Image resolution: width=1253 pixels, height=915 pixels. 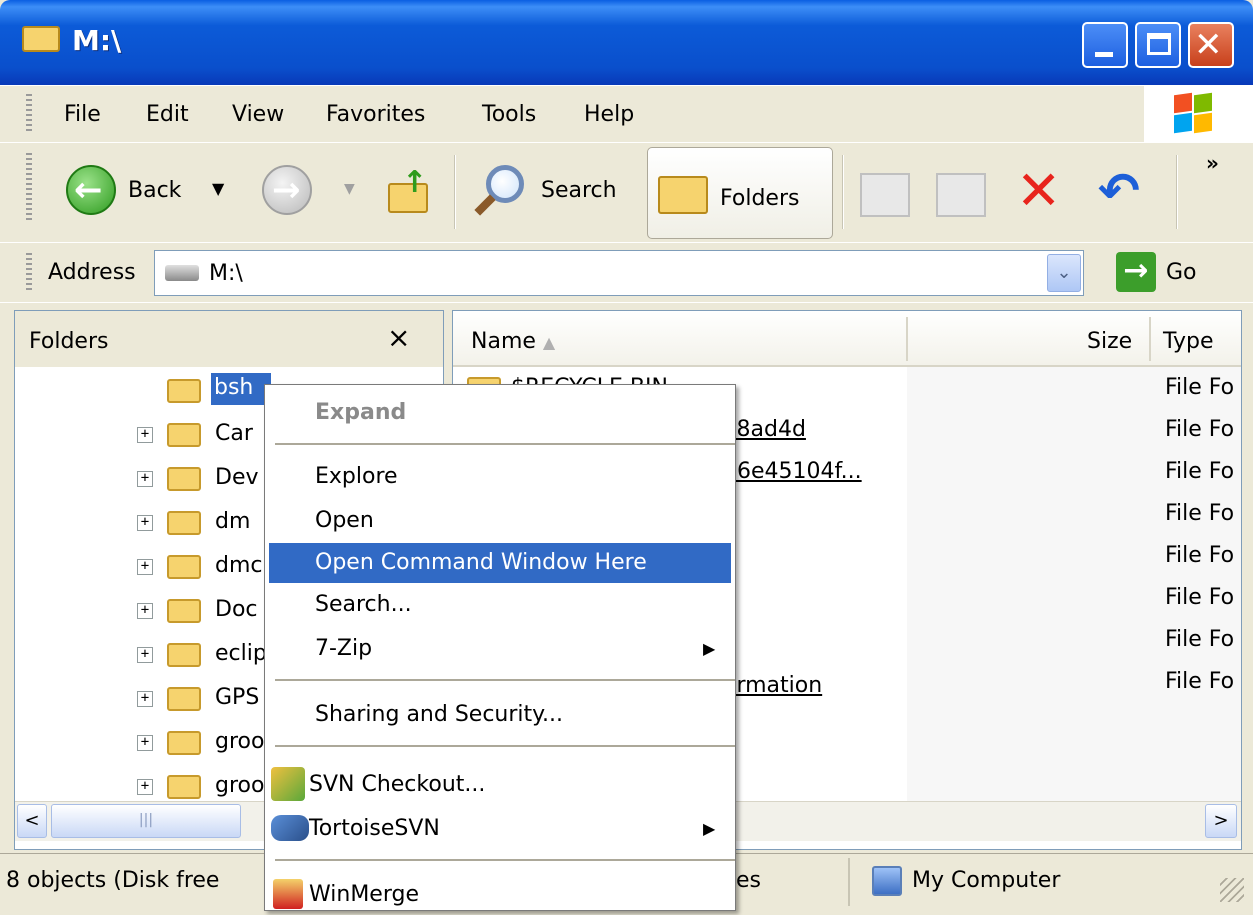 I want to click on scroll-right-icon: >, so click(x=1221, y=821).